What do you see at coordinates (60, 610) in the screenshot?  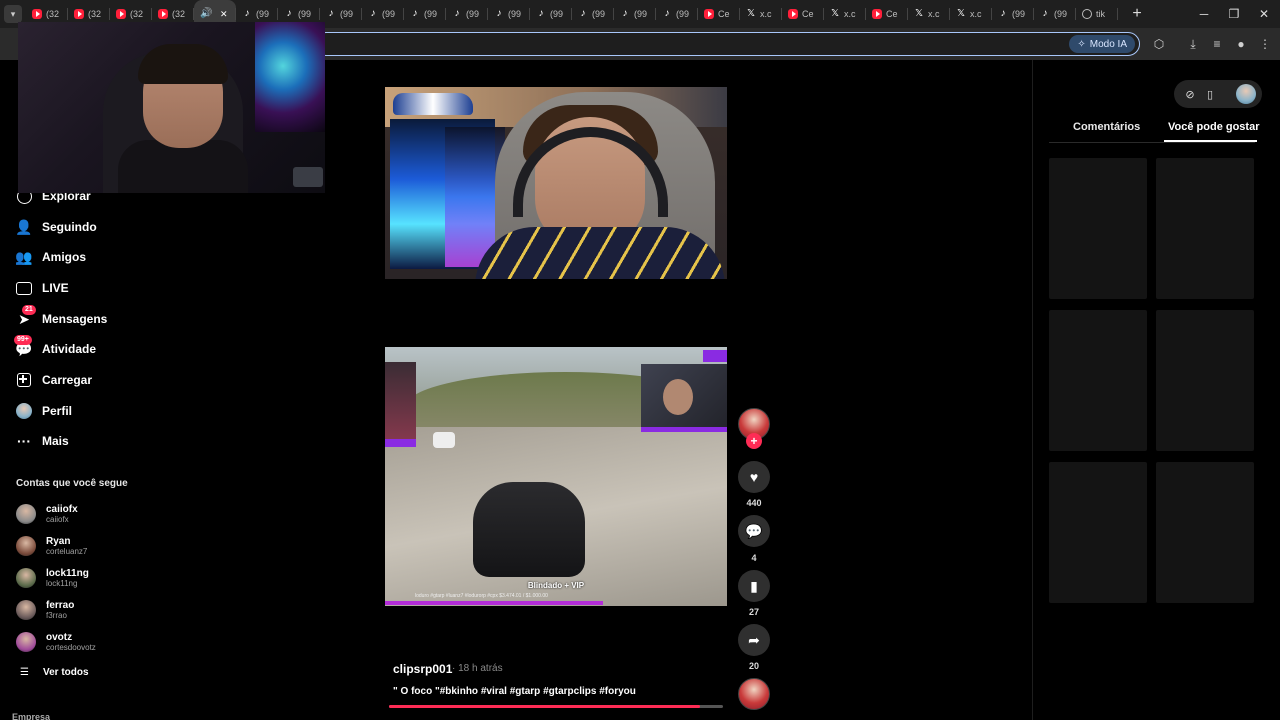 I see `account-names: ferrao f3rrao` at bounding box center [60, 610].